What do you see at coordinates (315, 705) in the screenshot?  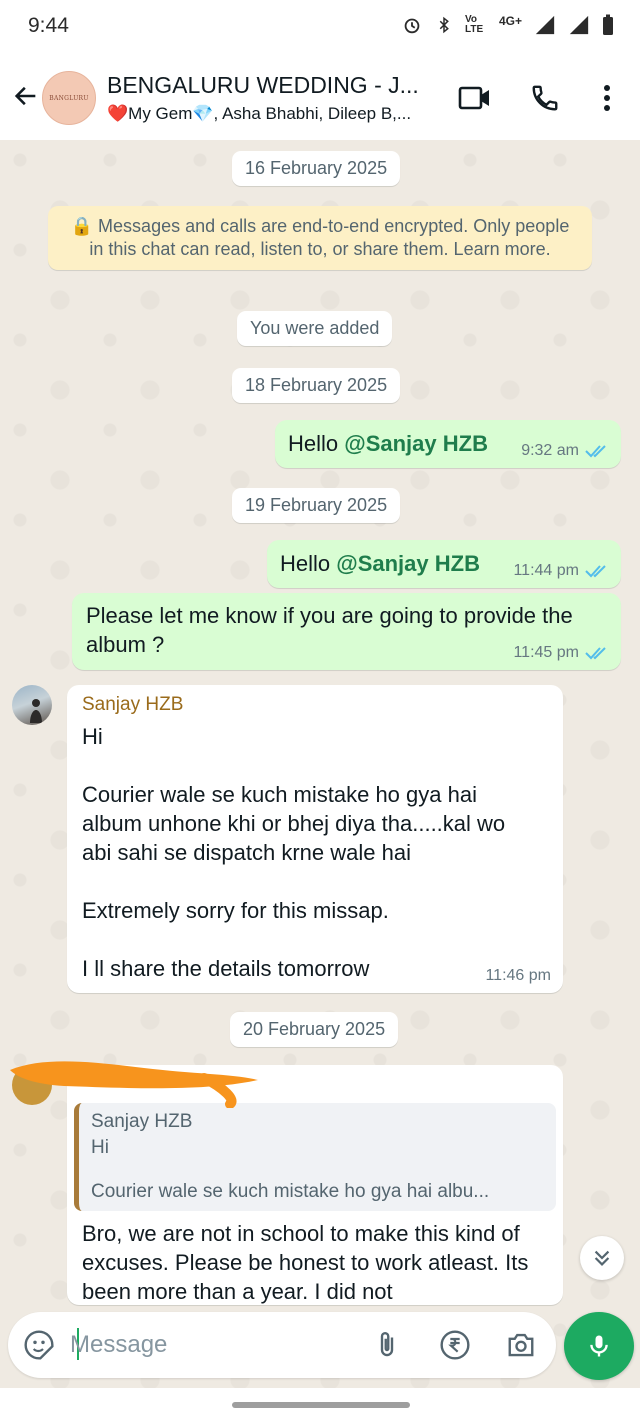 I see `sender-name: Sanjay HZB` at bounding box center [315, 705].